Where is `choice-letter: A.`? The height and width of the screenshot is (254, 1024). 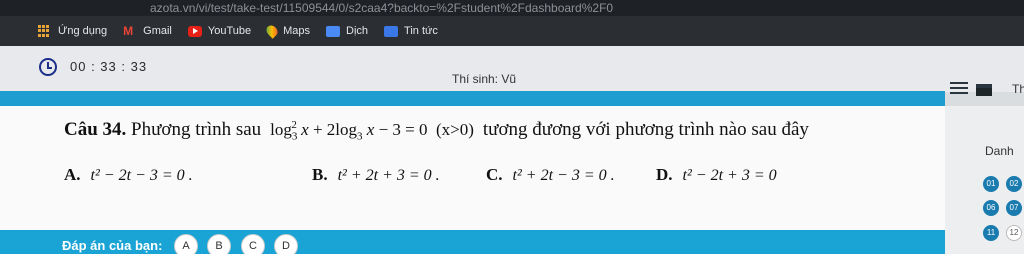 choice-letter: A. is located at coordinates (72, 174).